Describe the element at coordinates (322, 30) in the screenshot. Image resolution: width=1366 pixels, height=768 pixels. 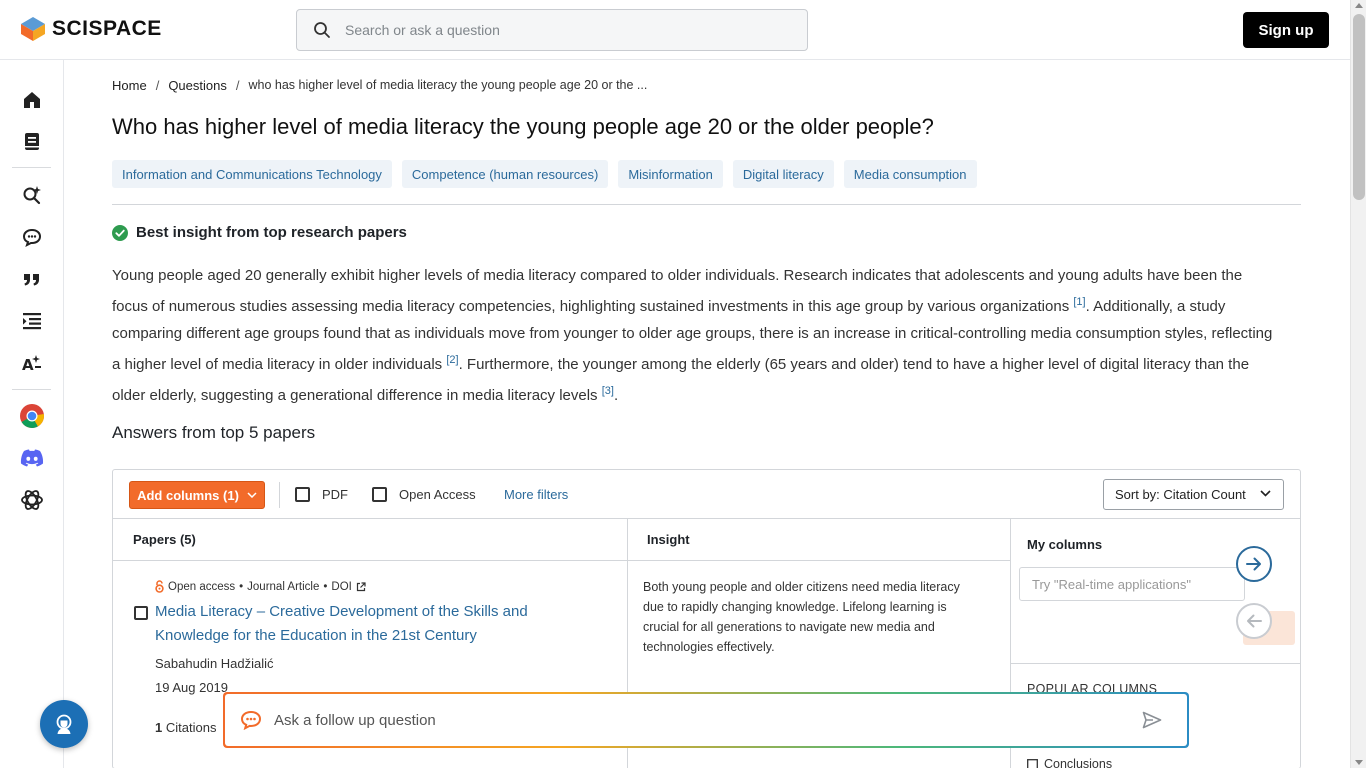
I see `search-icon` at that location.